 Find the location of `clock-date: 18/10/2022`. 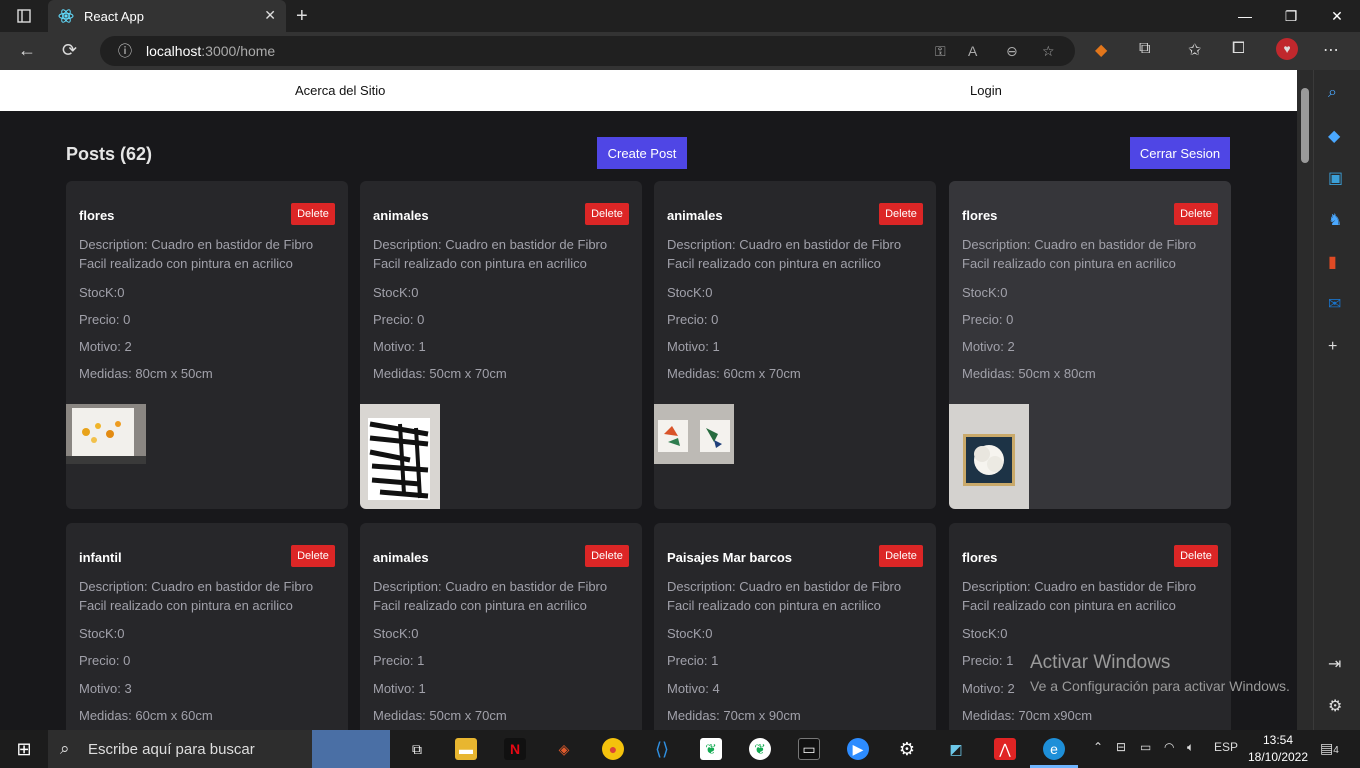

clock-date: 18/10/2022 is located at coordinates (1278, 757).